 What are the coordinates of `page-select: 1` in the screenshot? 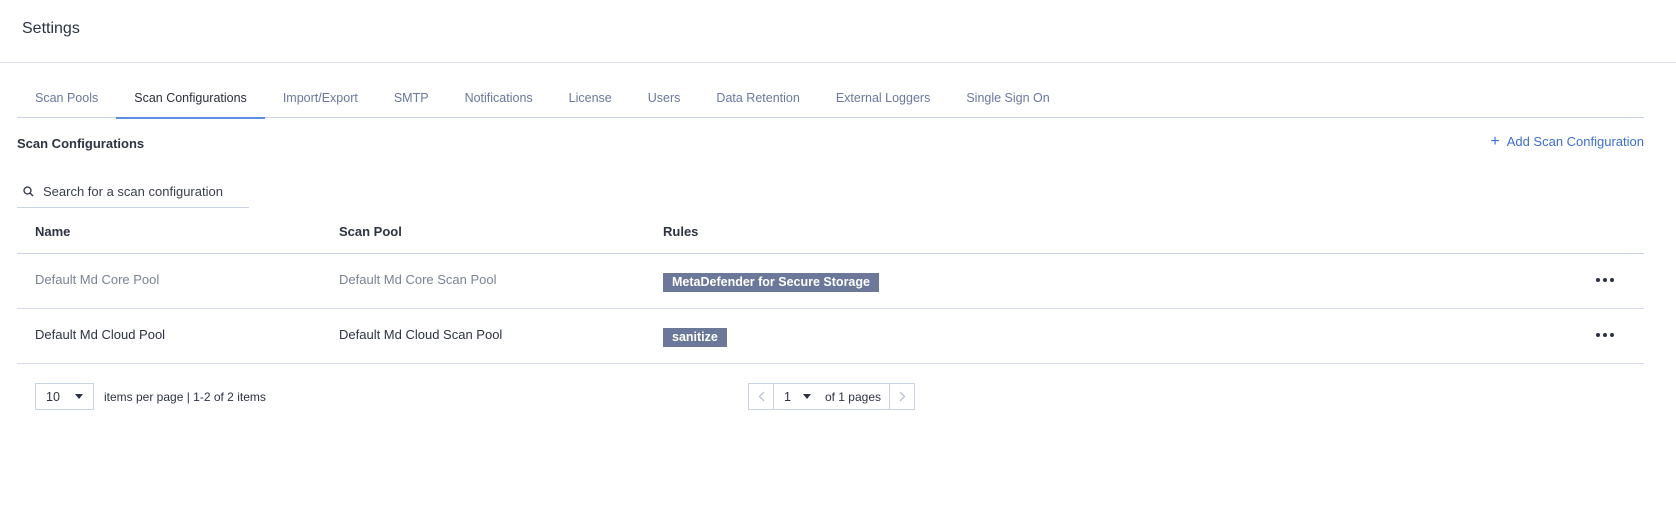 It's located at (797, 396).